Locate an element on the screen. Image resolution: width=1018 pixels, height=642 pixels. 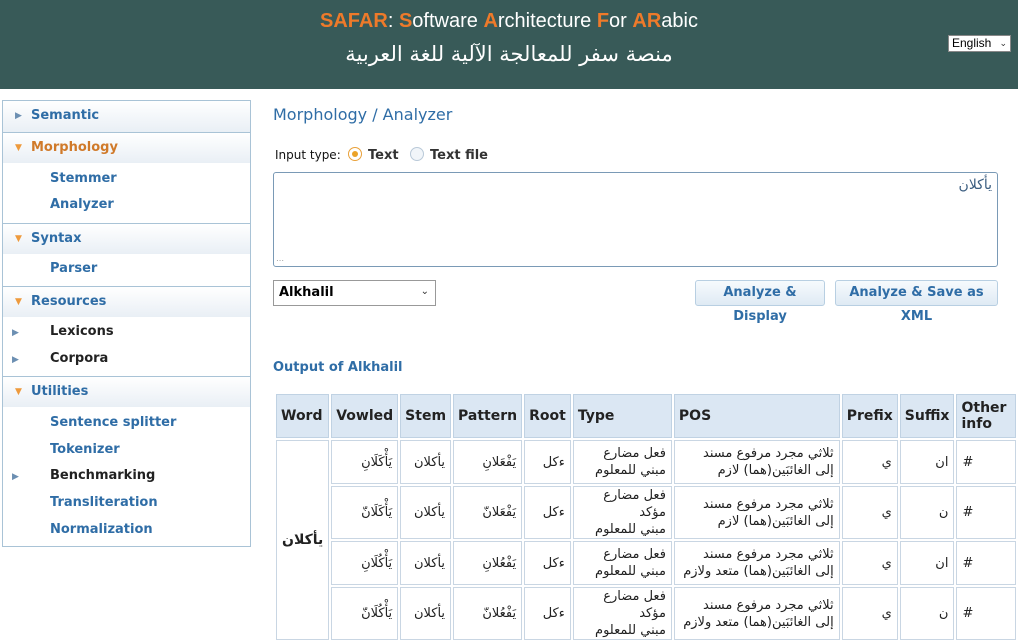
output-title: Output of Alkhalil is located at coordinates (338, 367).